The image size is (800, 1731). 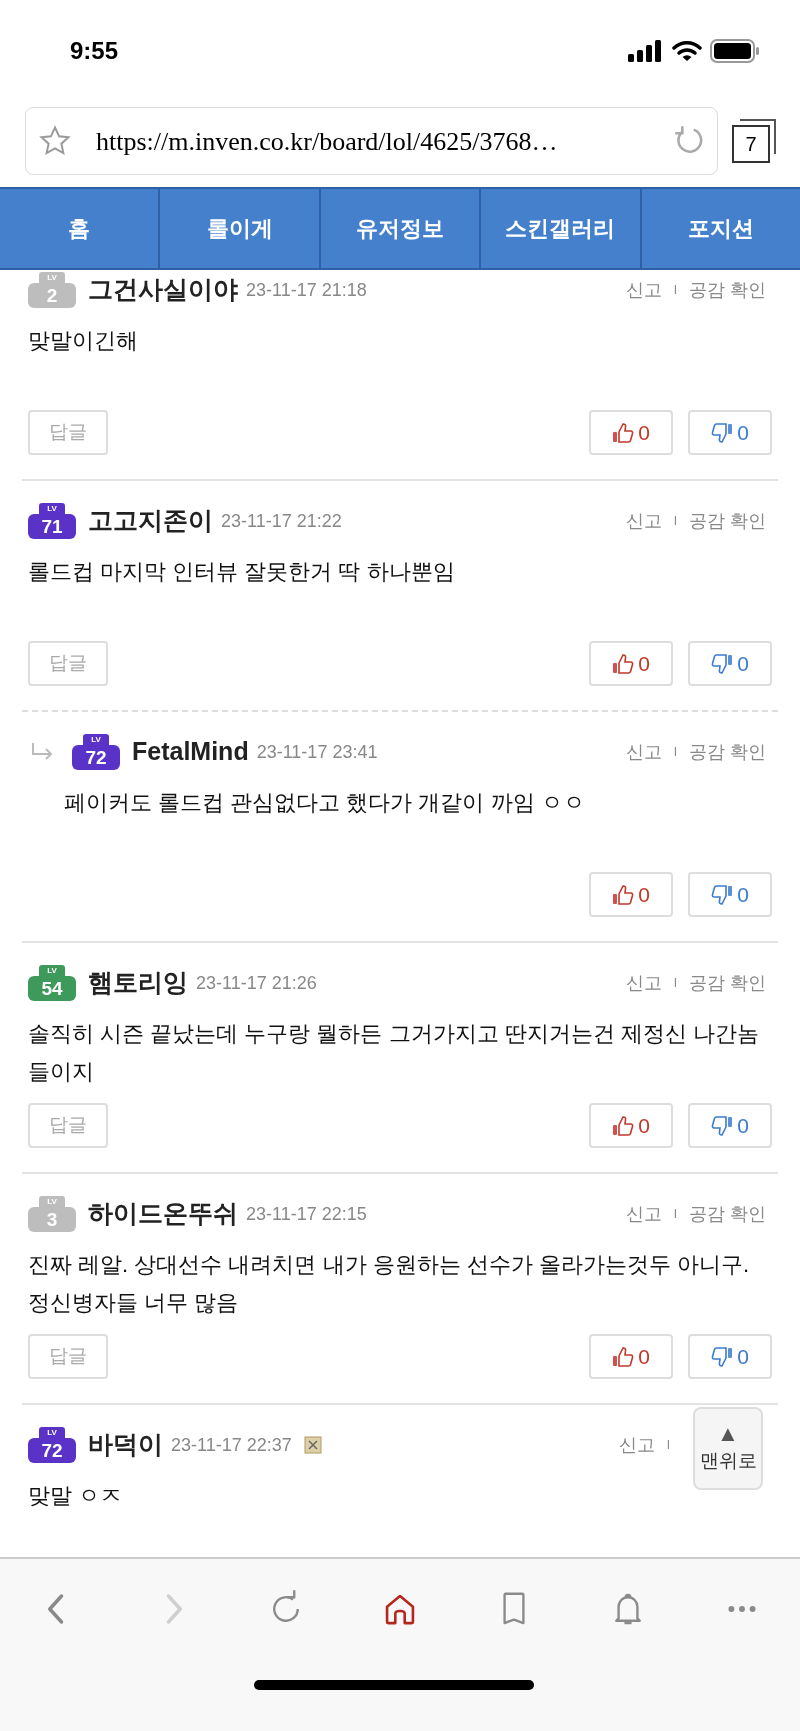 What do you see at coordinates (751, 144) in the screenshot?
I see `tab-count: 7` at bounding box center [751, 144].